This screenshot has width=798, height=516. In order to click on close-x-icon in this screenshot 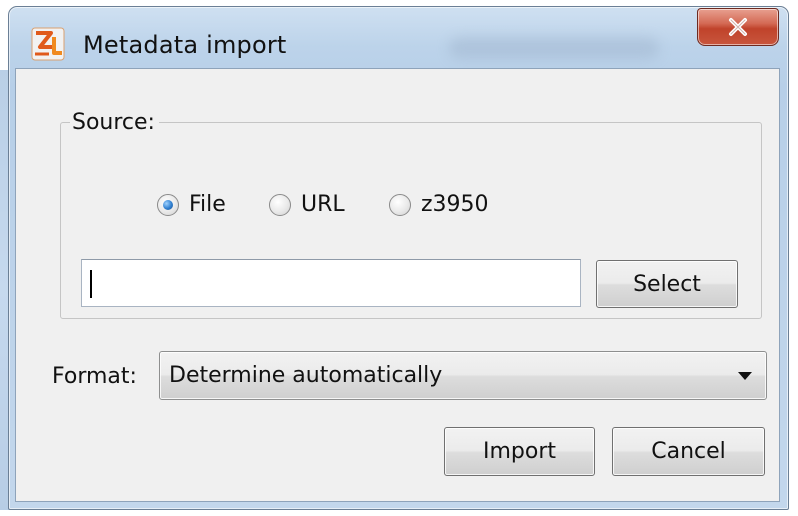, I will do `click(738, 27)`.